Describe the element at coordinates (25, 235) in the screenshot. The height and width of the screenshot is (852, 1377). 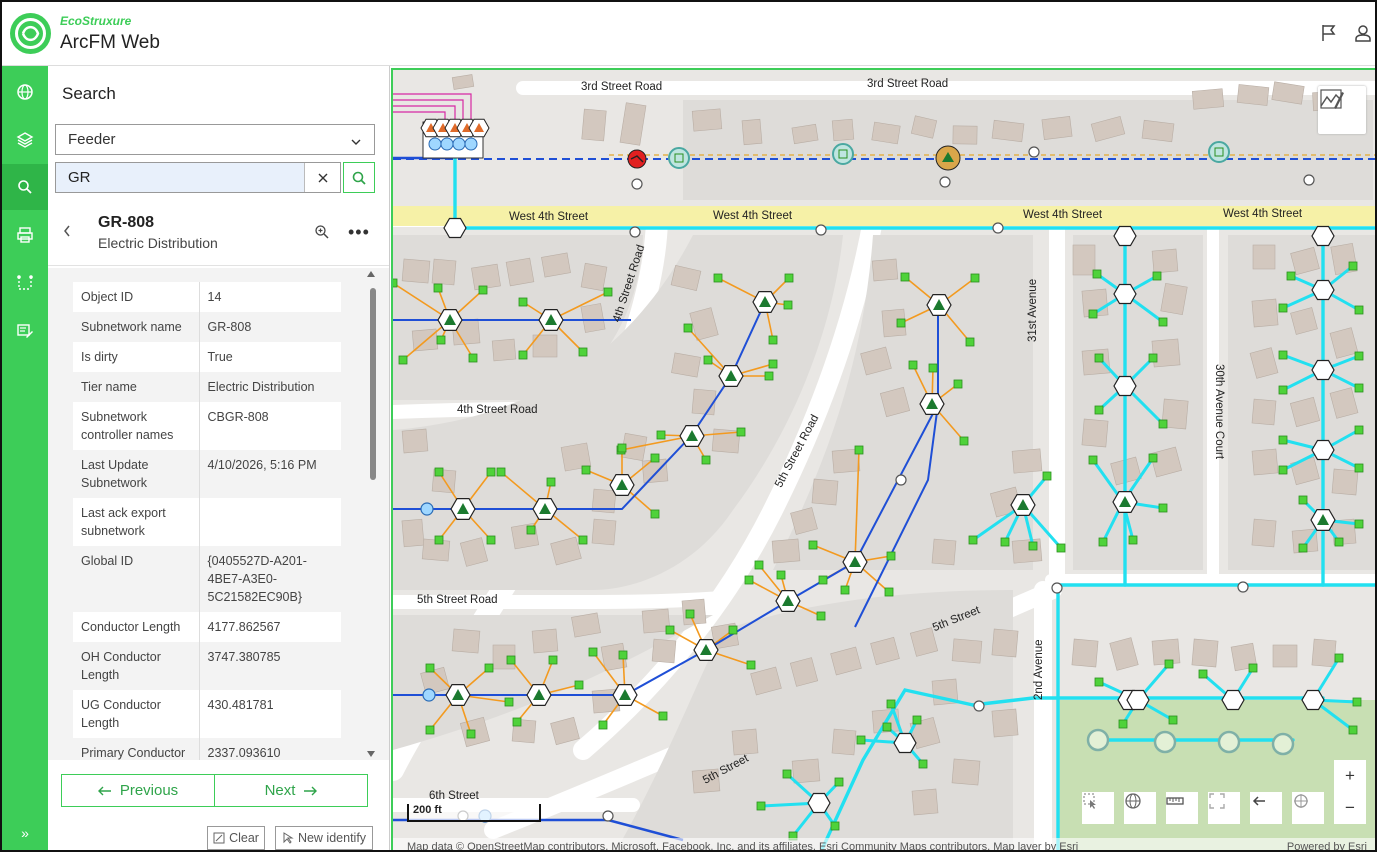
I see `rail-print` at that location.